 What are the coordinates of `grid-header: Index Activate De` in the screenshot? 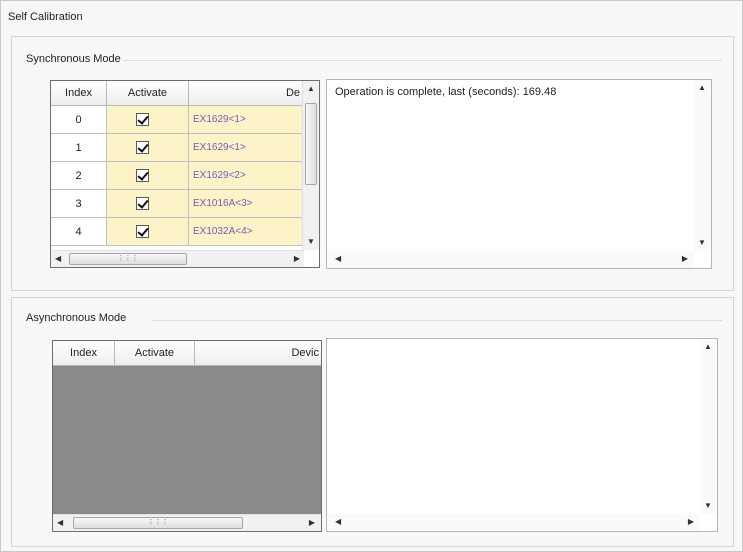 It's located at (185, 93).